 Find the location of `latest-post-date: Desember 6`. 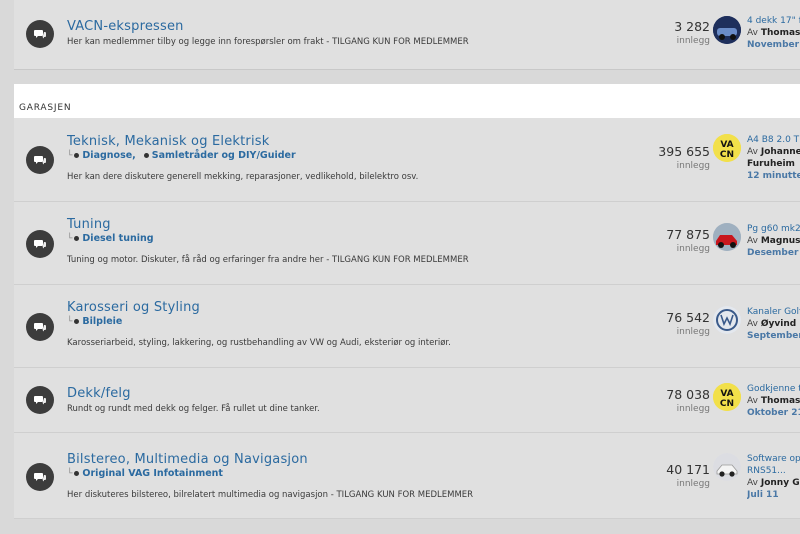

latest-post-date: Desember 6 is located at coordinates (773, 254).